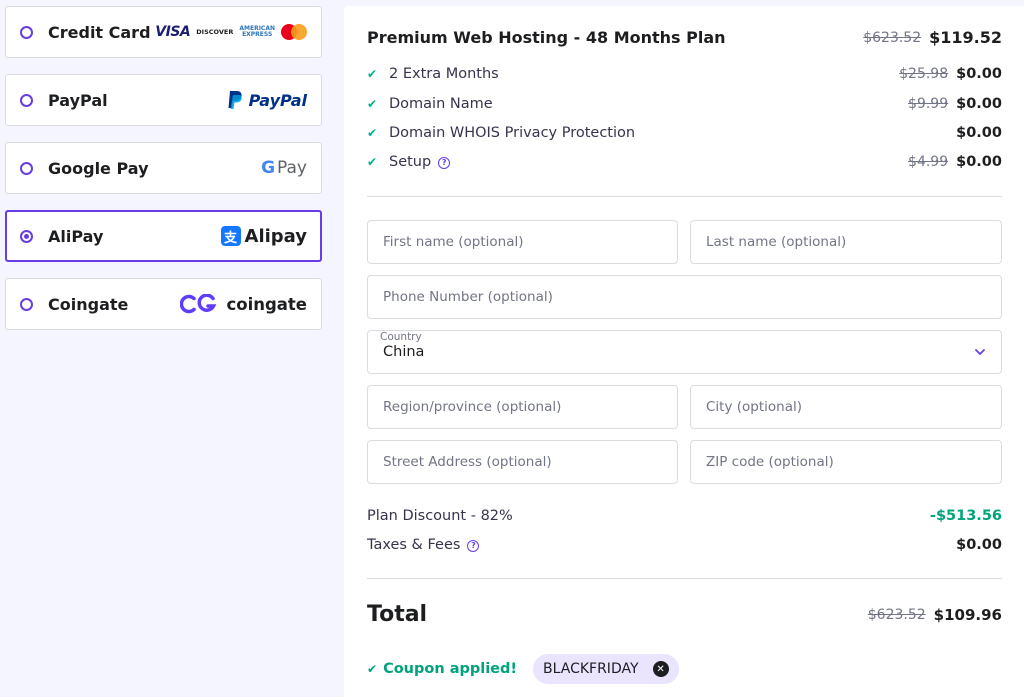  Describe the element at coordinates (268, 168) in the screenshot. I see `google-g-icon: G` at that location.